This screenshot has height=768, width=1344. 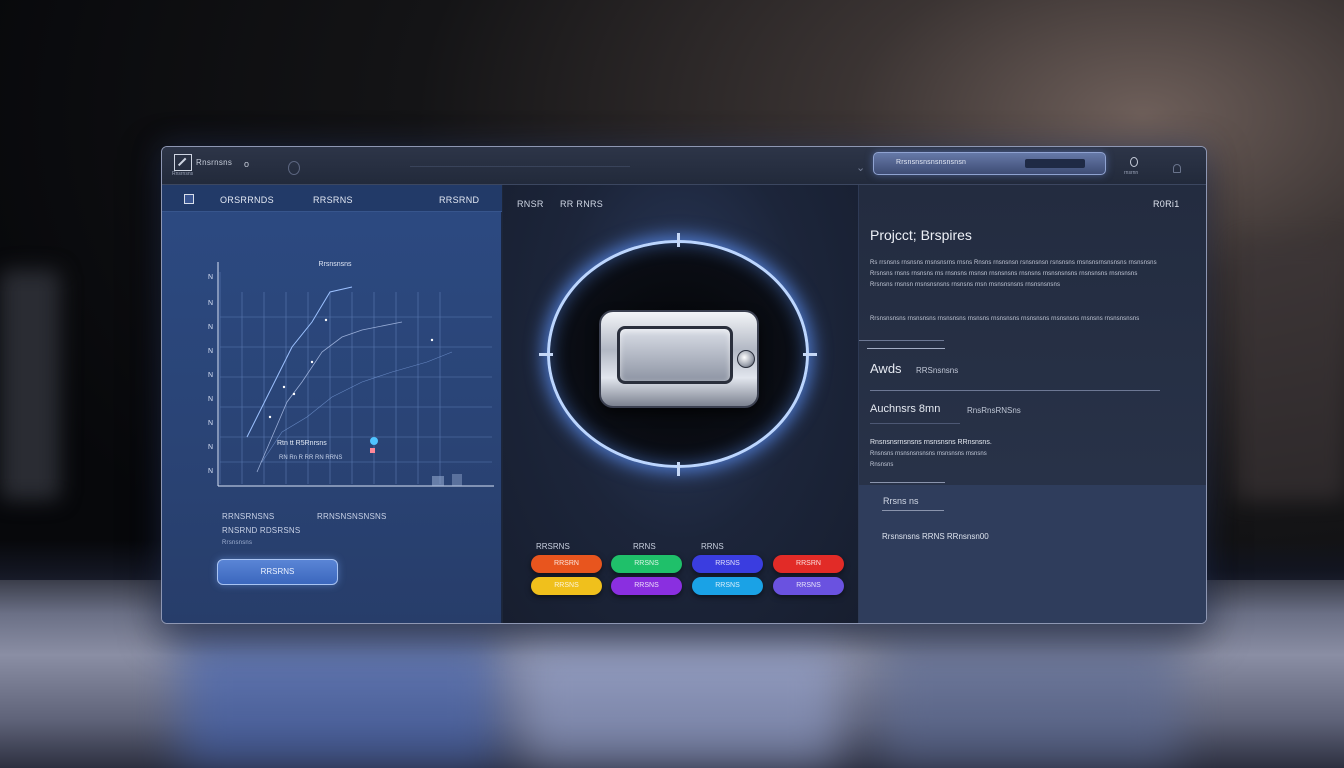 I want to click on details-title: Projcct; Brspires, so click(x=921, y=235).